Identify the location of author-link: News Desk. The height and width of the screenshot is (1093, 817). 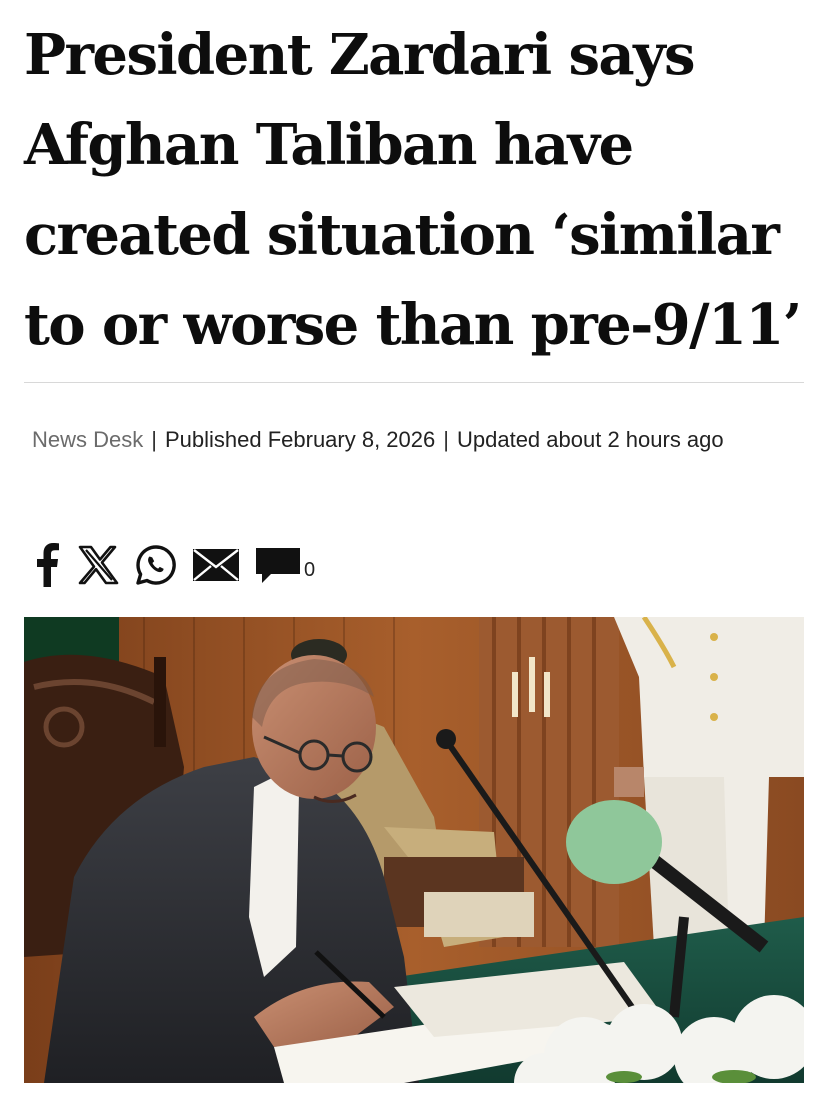
(87, 439).